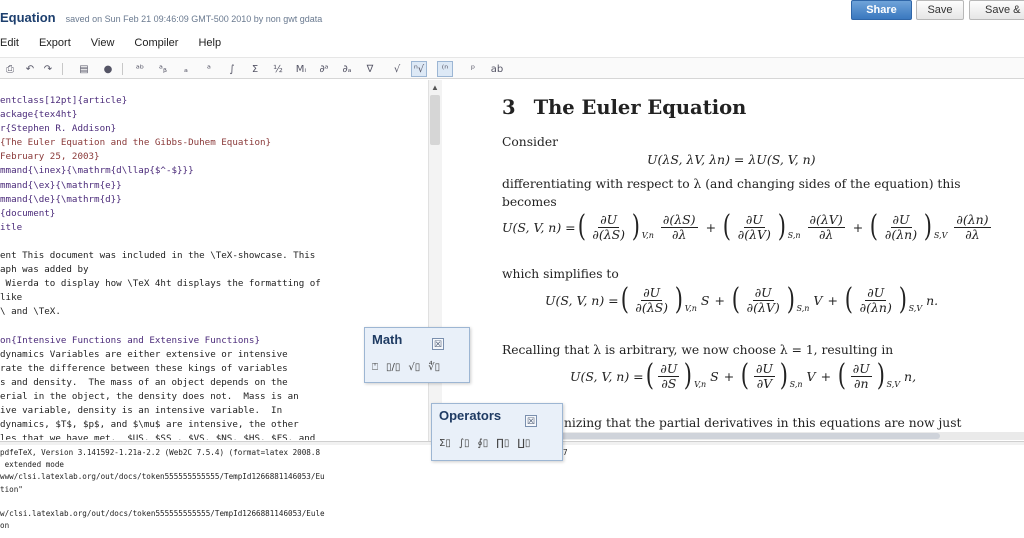  I want to click on code-line: ackage{tex4ht}, so click(160, 115).